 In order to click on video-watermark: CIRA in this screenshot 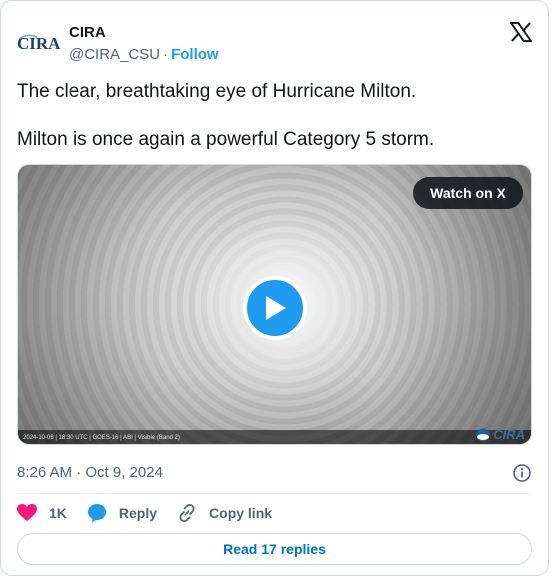, I will do `click(500, 434)`.